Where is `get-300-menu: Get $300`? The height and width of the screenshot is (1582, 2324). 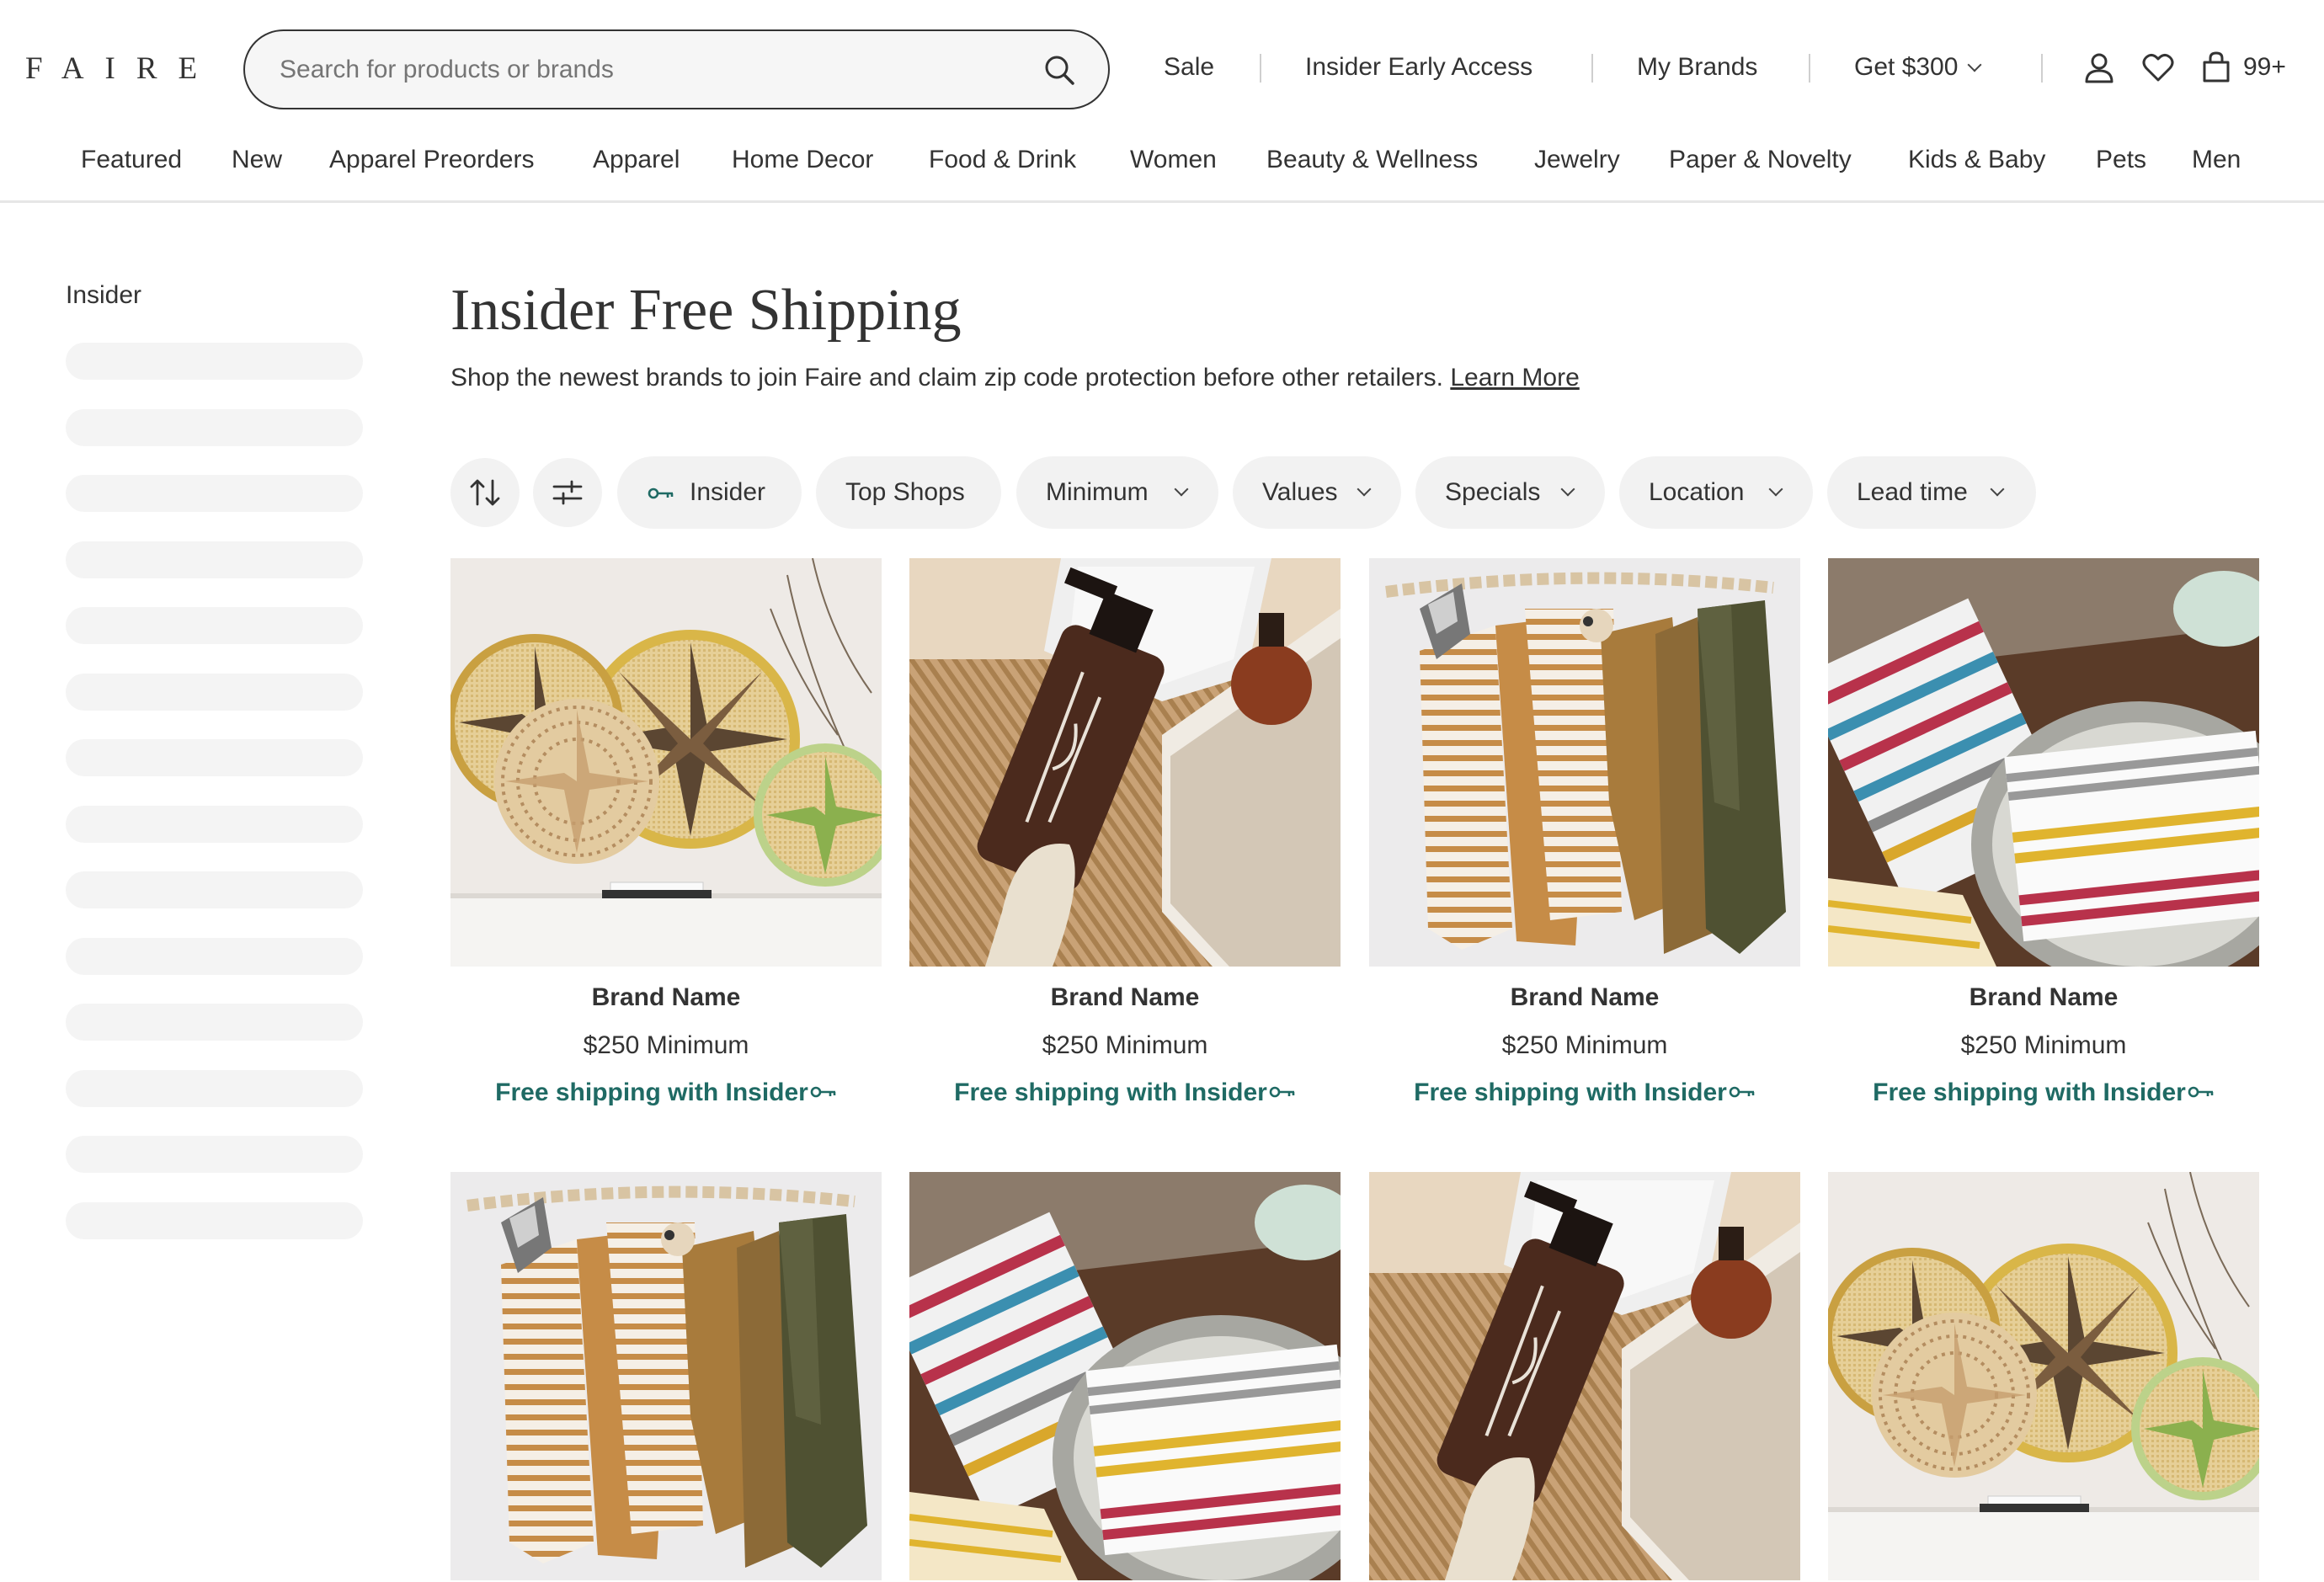 get-300-menu: Get $300 is located at coordinates (1918, 68).